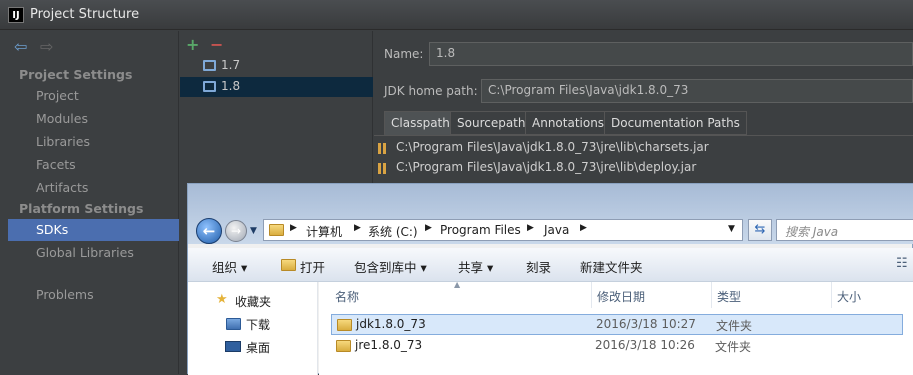 Image resolution: width=913 pixels, height=375 pixels. I want to click on command-bar: 组织 ▾ 打开 包含到库中 ▾ 共享 ▾ 刻录 新建文件夹 ☷, so click(550, 265).